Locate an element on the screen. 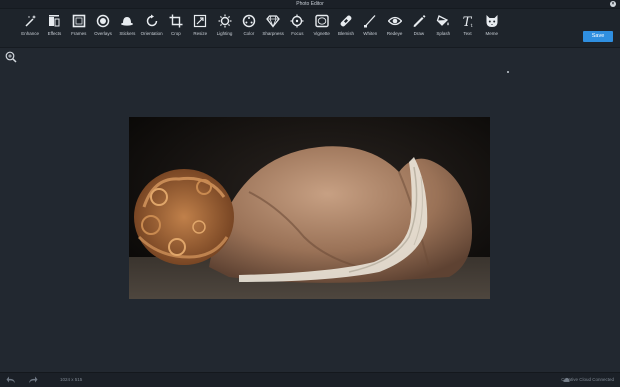  tool-label: Splash is located at coordinates (443, 33).